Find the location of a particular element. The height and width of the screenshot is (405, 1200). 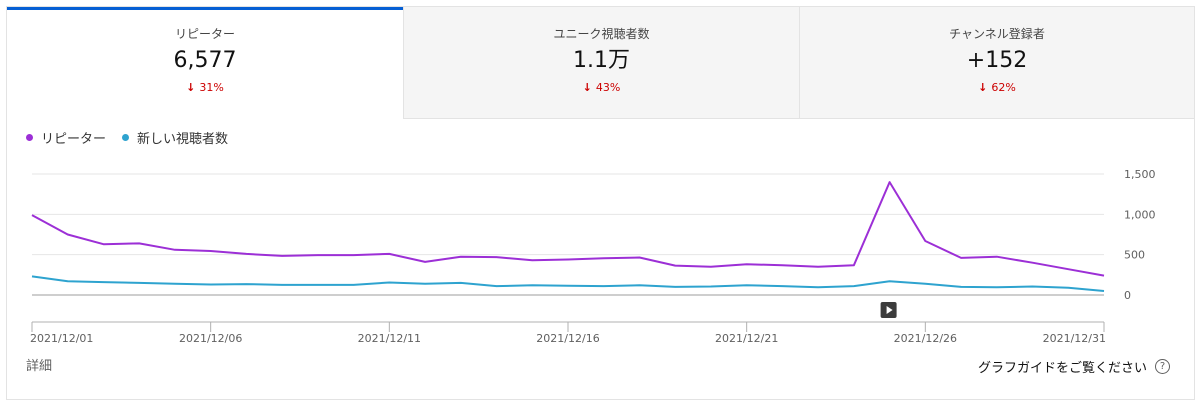

y-tick-label: 1,000 is located at coordinates (1140, 214).